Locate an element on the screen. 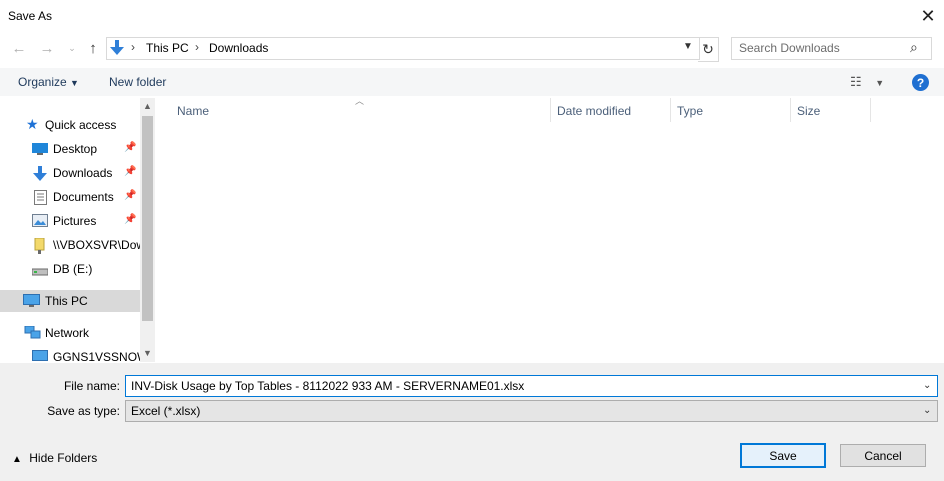 The width and height of the screenshot is (944, 481). column-header-size: Size is located at coordinates (808, 111).